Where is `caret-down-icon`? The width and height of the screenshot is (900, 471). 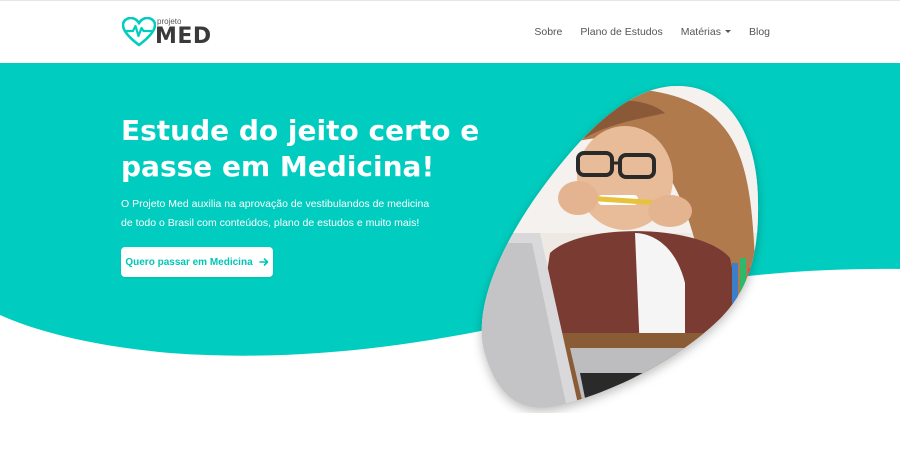 caret-down-icon is located at coordinates (727, 31).